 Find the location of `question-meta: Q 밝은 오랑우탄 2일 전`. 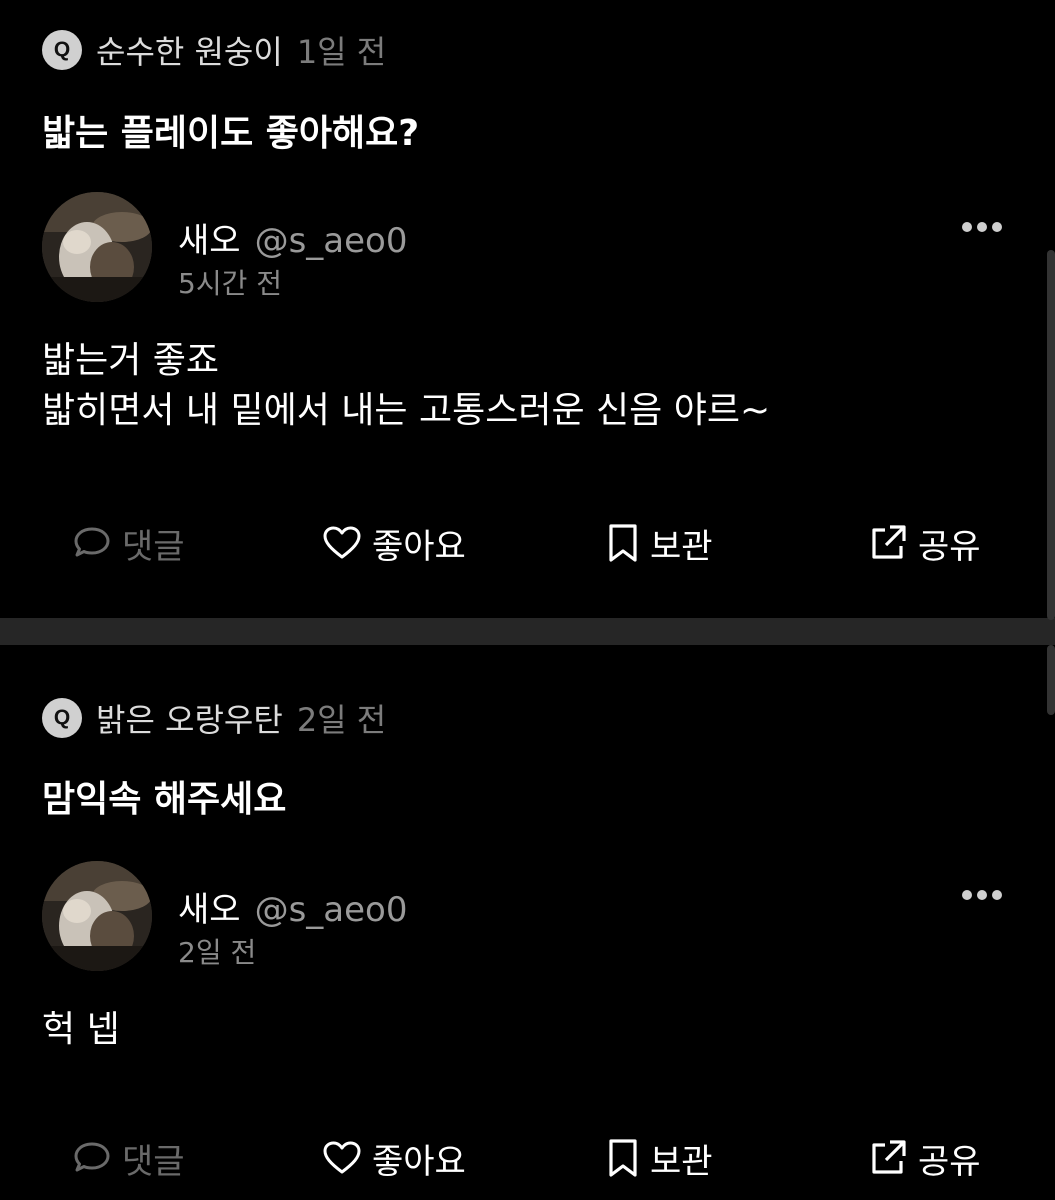

question-meta: Q 밝은 오랑우탄 2일 전 is located at coordinates (214, 718).